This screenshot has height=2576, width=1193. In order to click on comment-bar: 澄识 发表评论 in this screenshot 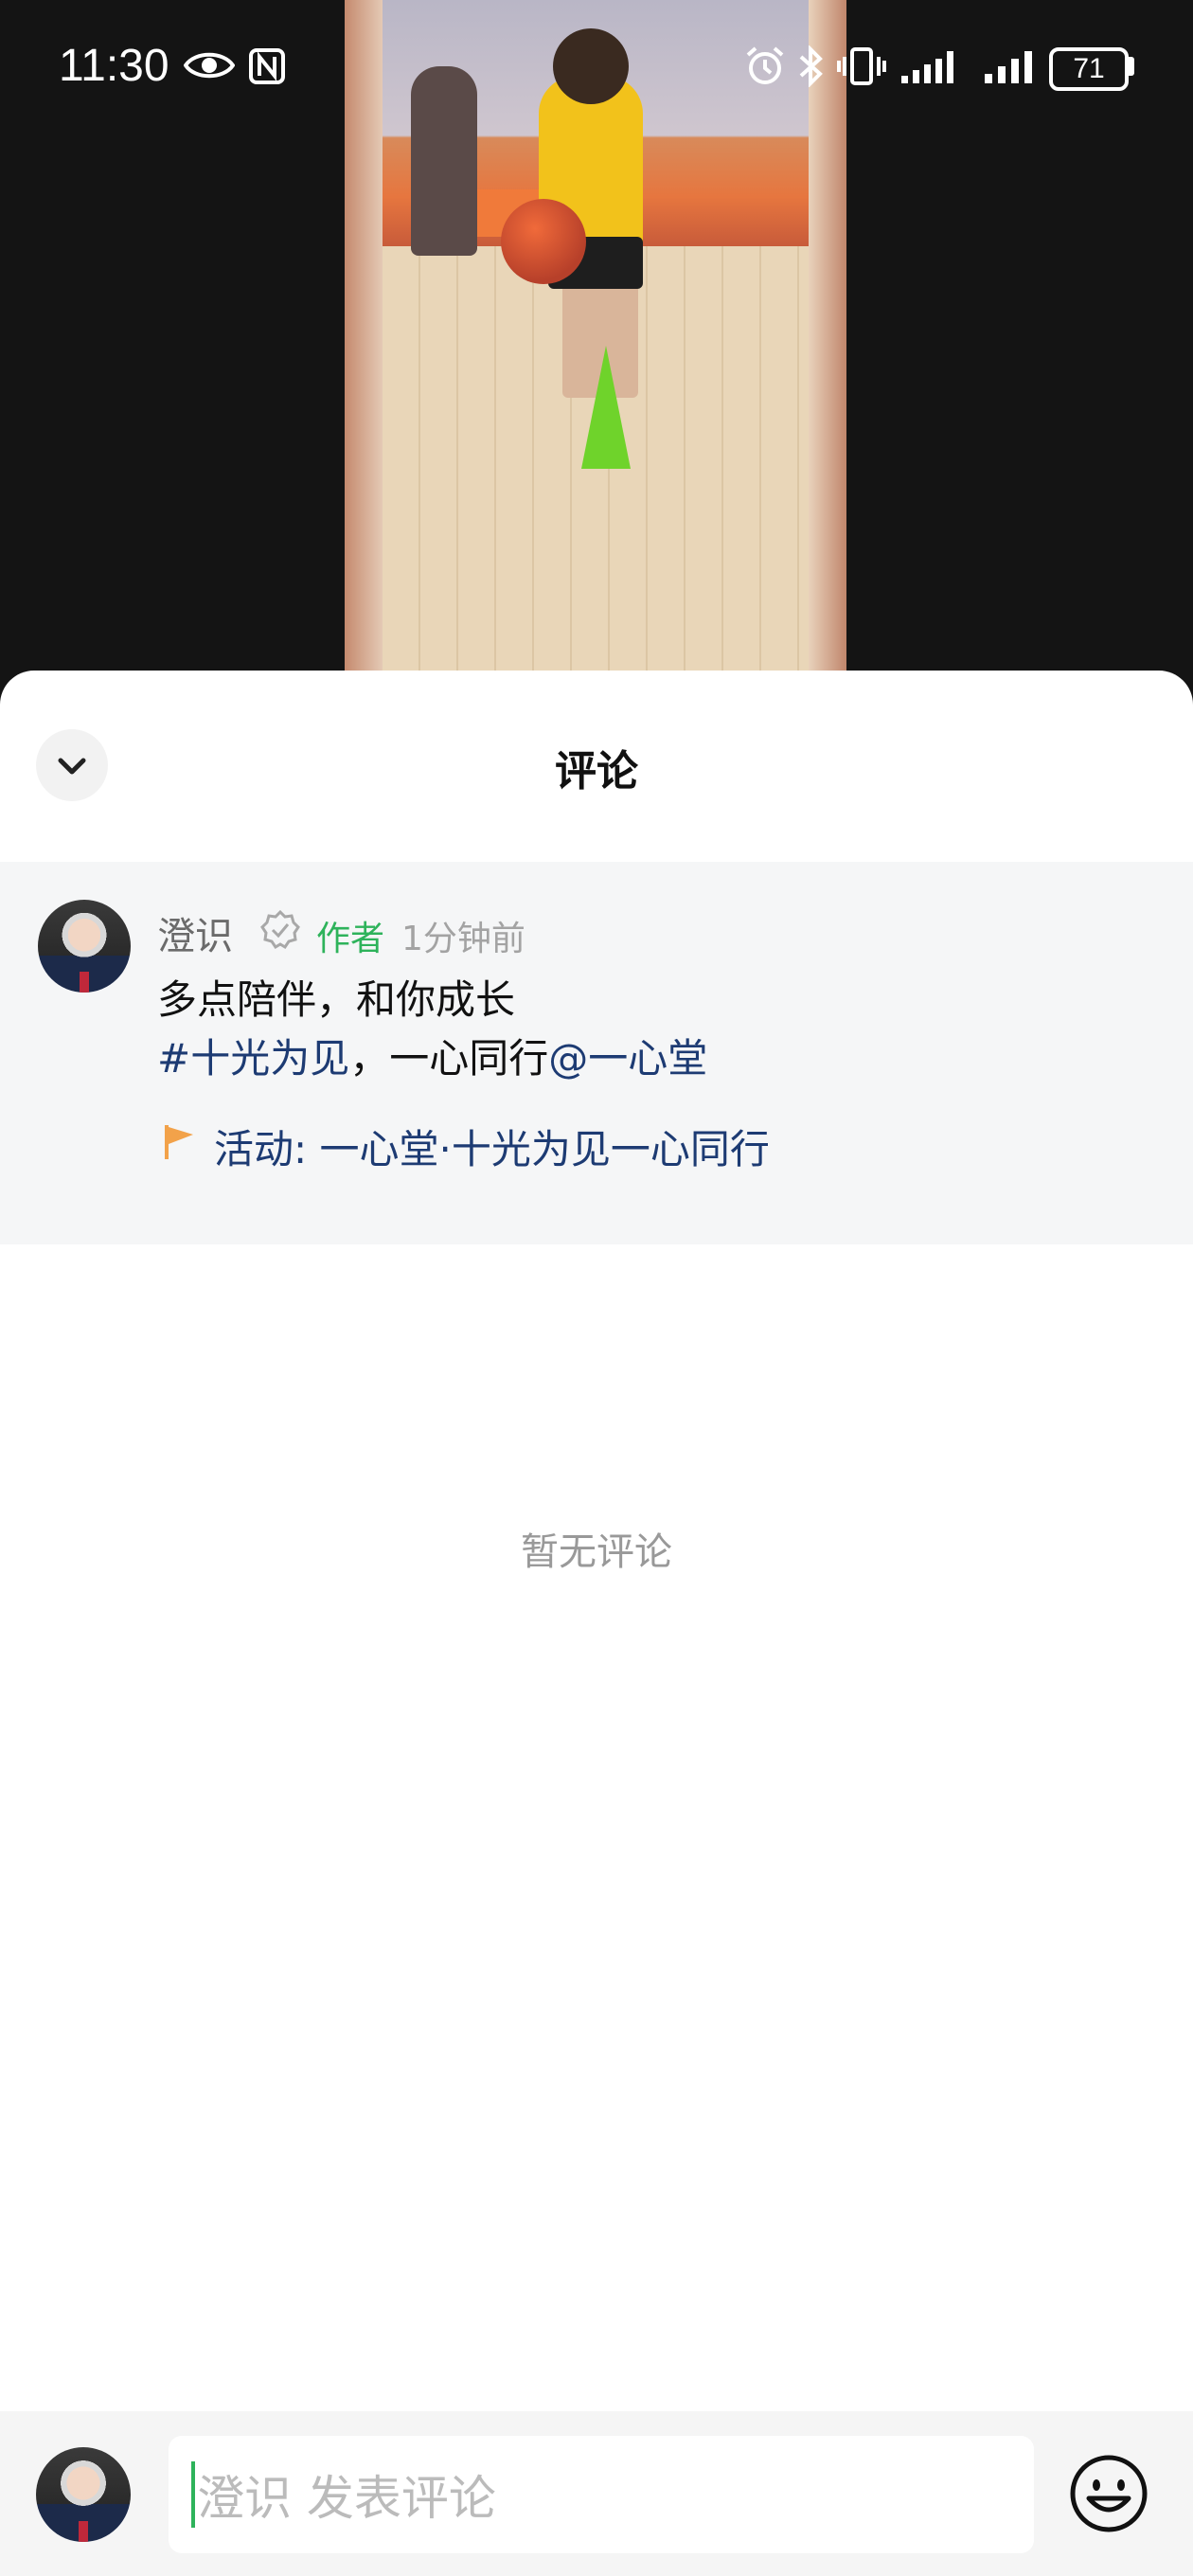, I will do `click(596, 2493)`.